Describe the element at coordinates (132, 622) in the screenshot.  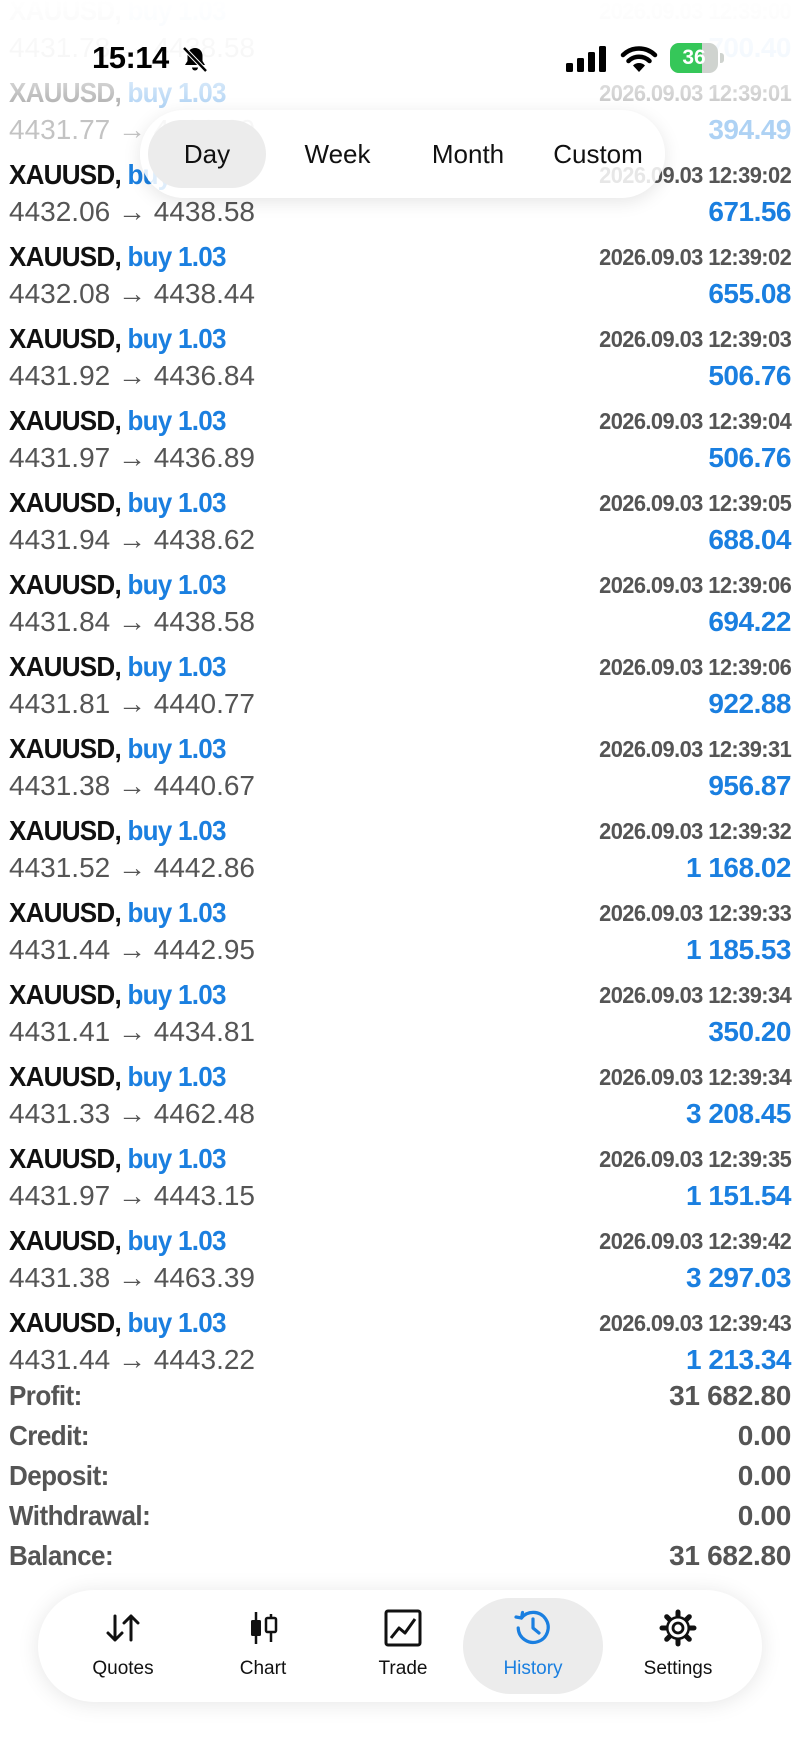
I see `trade-prices: 4431.84 → 4438.58` at that location.